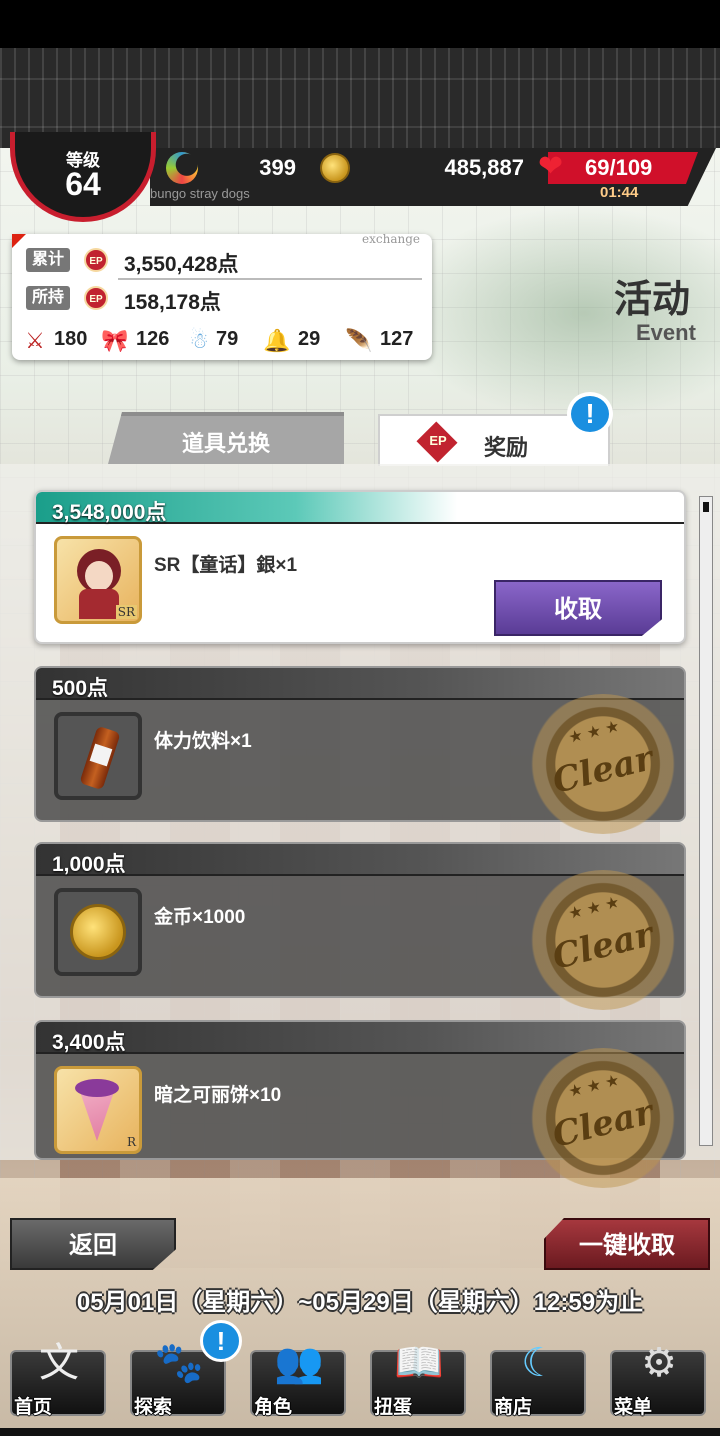  What do you see at coordinates (93, 1244) in the screenshot?
I see `back-button: 返回` at bounding box center [93, 1244].